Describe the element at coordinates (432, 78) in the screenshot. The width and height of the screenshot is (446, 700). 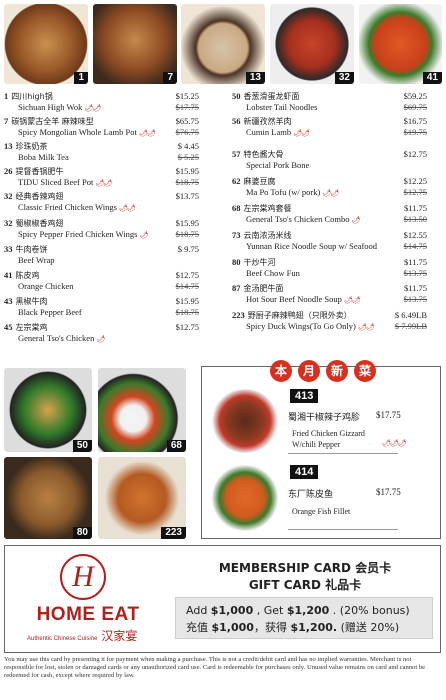
I see `photo-number: 41` at that location.